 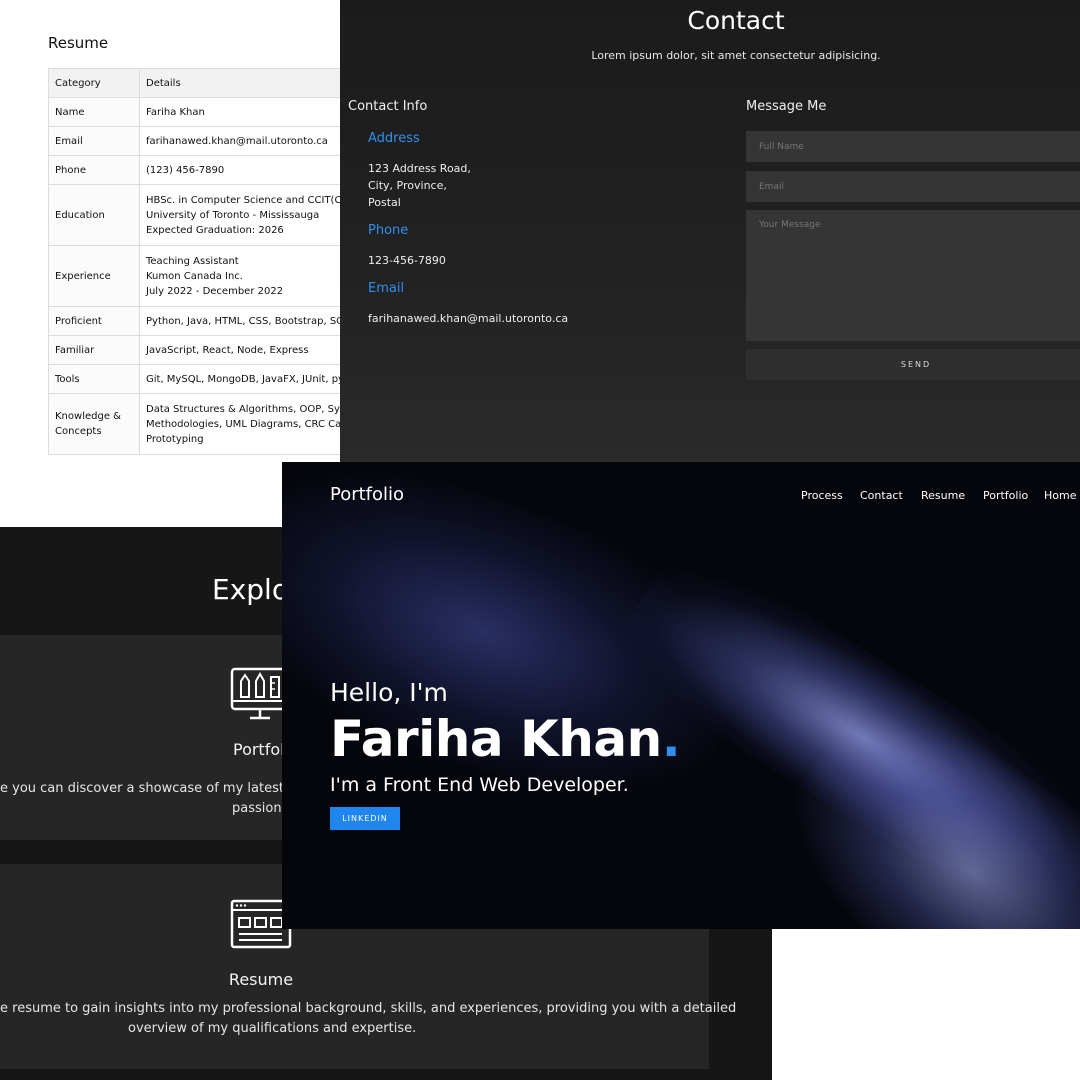 I want to click on details-line: Kumon Canada Inc., so click(x=194, y=276).